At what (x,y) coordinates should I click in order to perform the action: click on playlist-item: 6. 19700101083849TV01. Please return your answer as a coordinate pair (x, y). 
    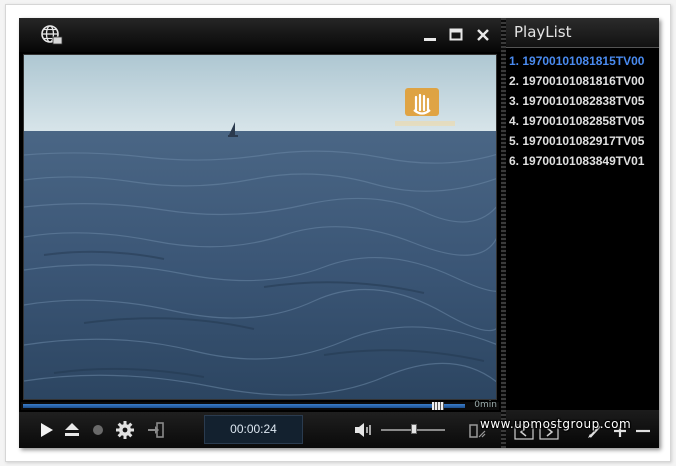
    Looking at the image, I should click on (582, 161).